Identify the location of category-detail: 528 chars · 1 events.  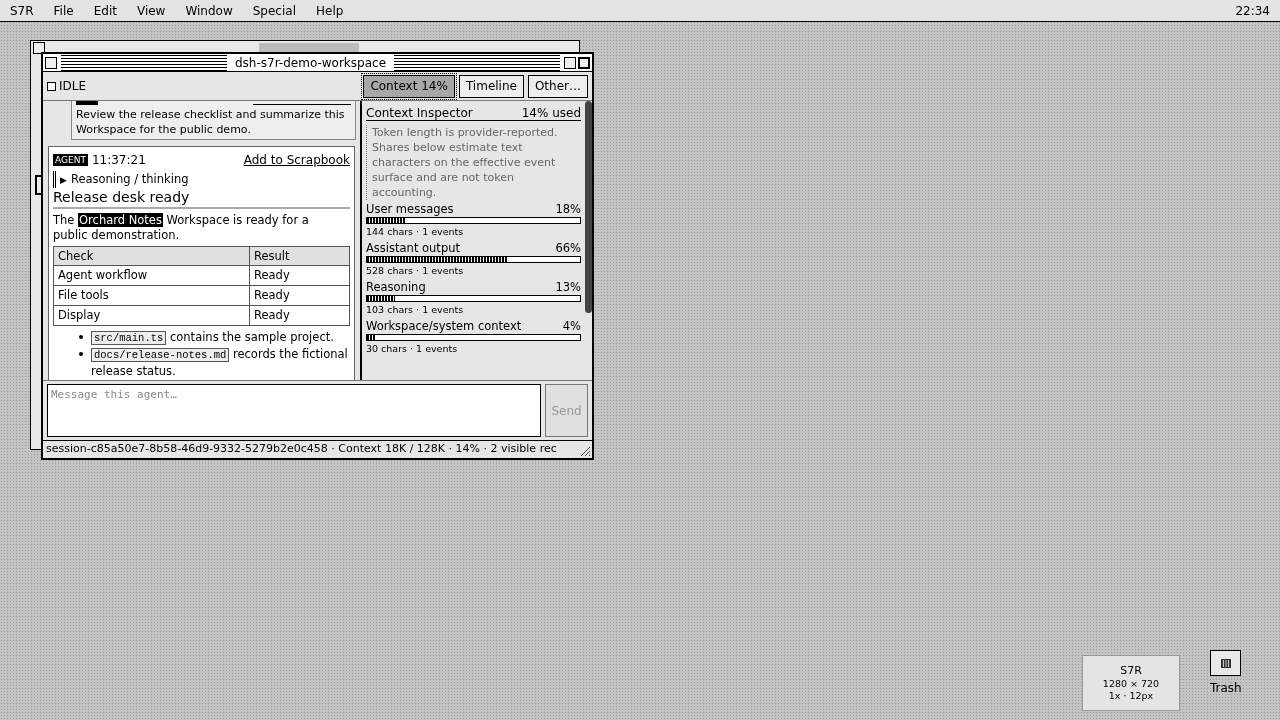
(415, 271).